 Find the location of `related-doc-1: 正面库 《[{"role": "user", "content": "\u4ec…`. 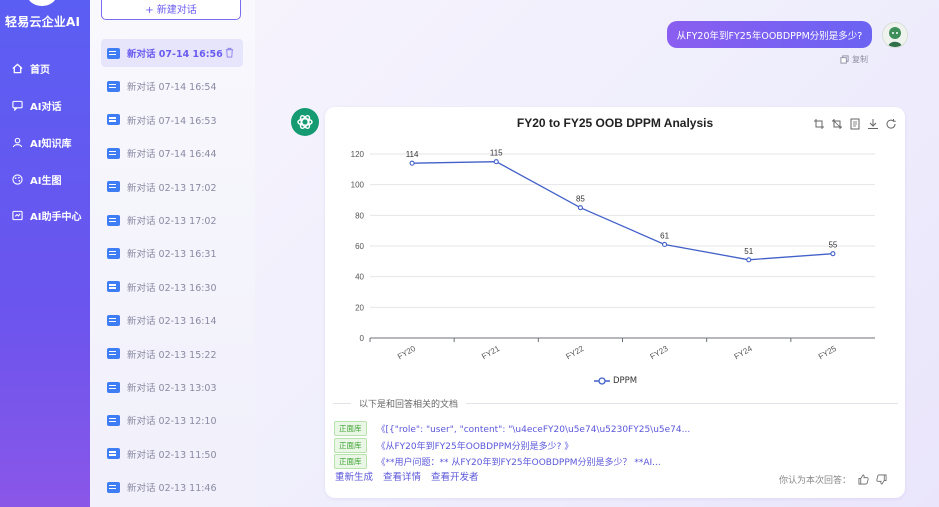

related-doc-1: 正面库 《[{"role": "user", "content": "\u4ec… is located at coordinates (512, 428).